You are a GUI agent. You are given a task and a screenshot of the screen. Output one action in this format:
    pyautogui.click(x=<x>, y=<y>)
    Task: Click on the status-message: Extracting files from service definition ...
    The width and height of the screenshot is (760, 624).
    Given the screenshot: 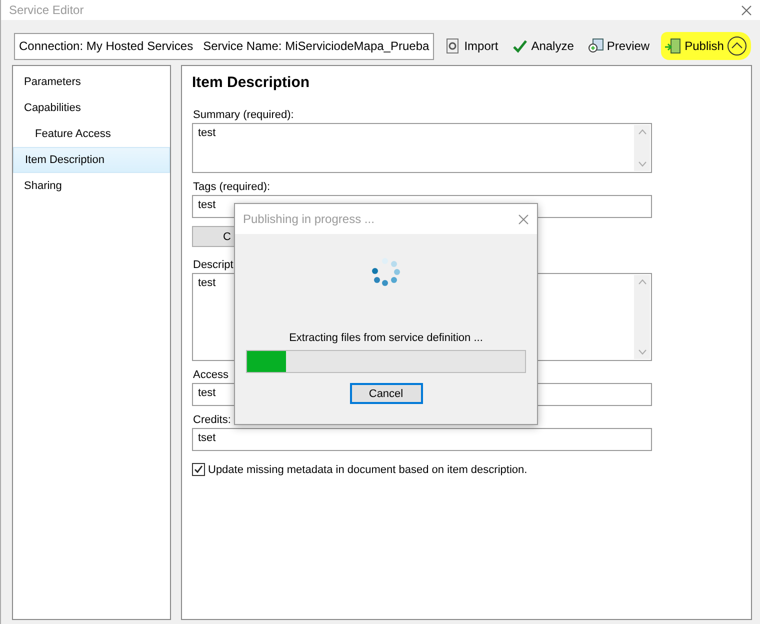 What is the action you would take?
    pyautogui.click(x=386, y=338)
    